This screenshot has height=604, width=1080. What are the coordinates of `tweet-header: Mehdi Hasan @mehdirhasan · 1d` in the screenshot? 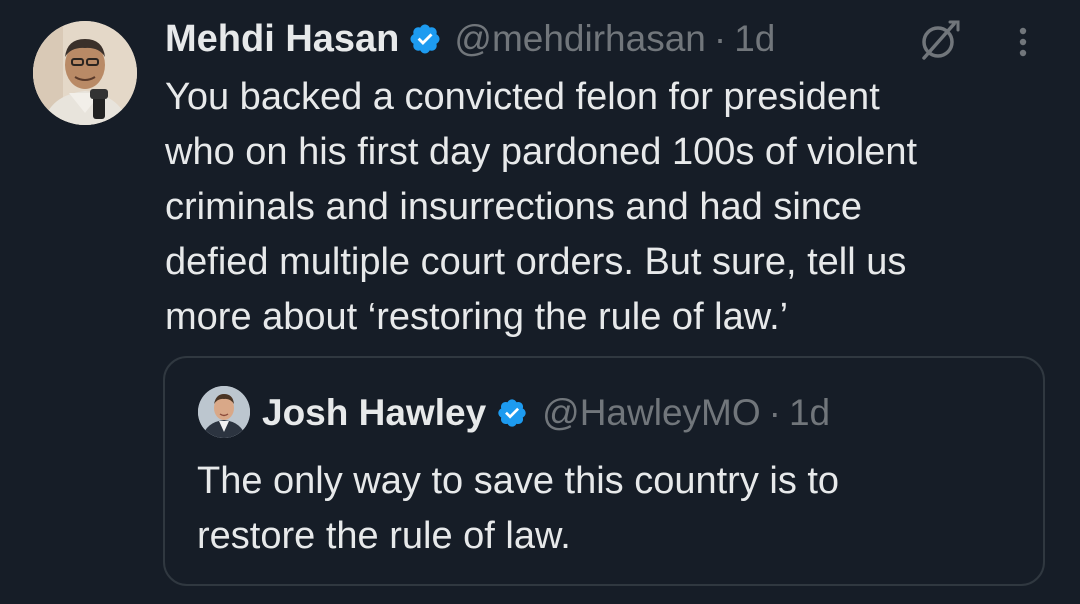 It's located at (470, 39).